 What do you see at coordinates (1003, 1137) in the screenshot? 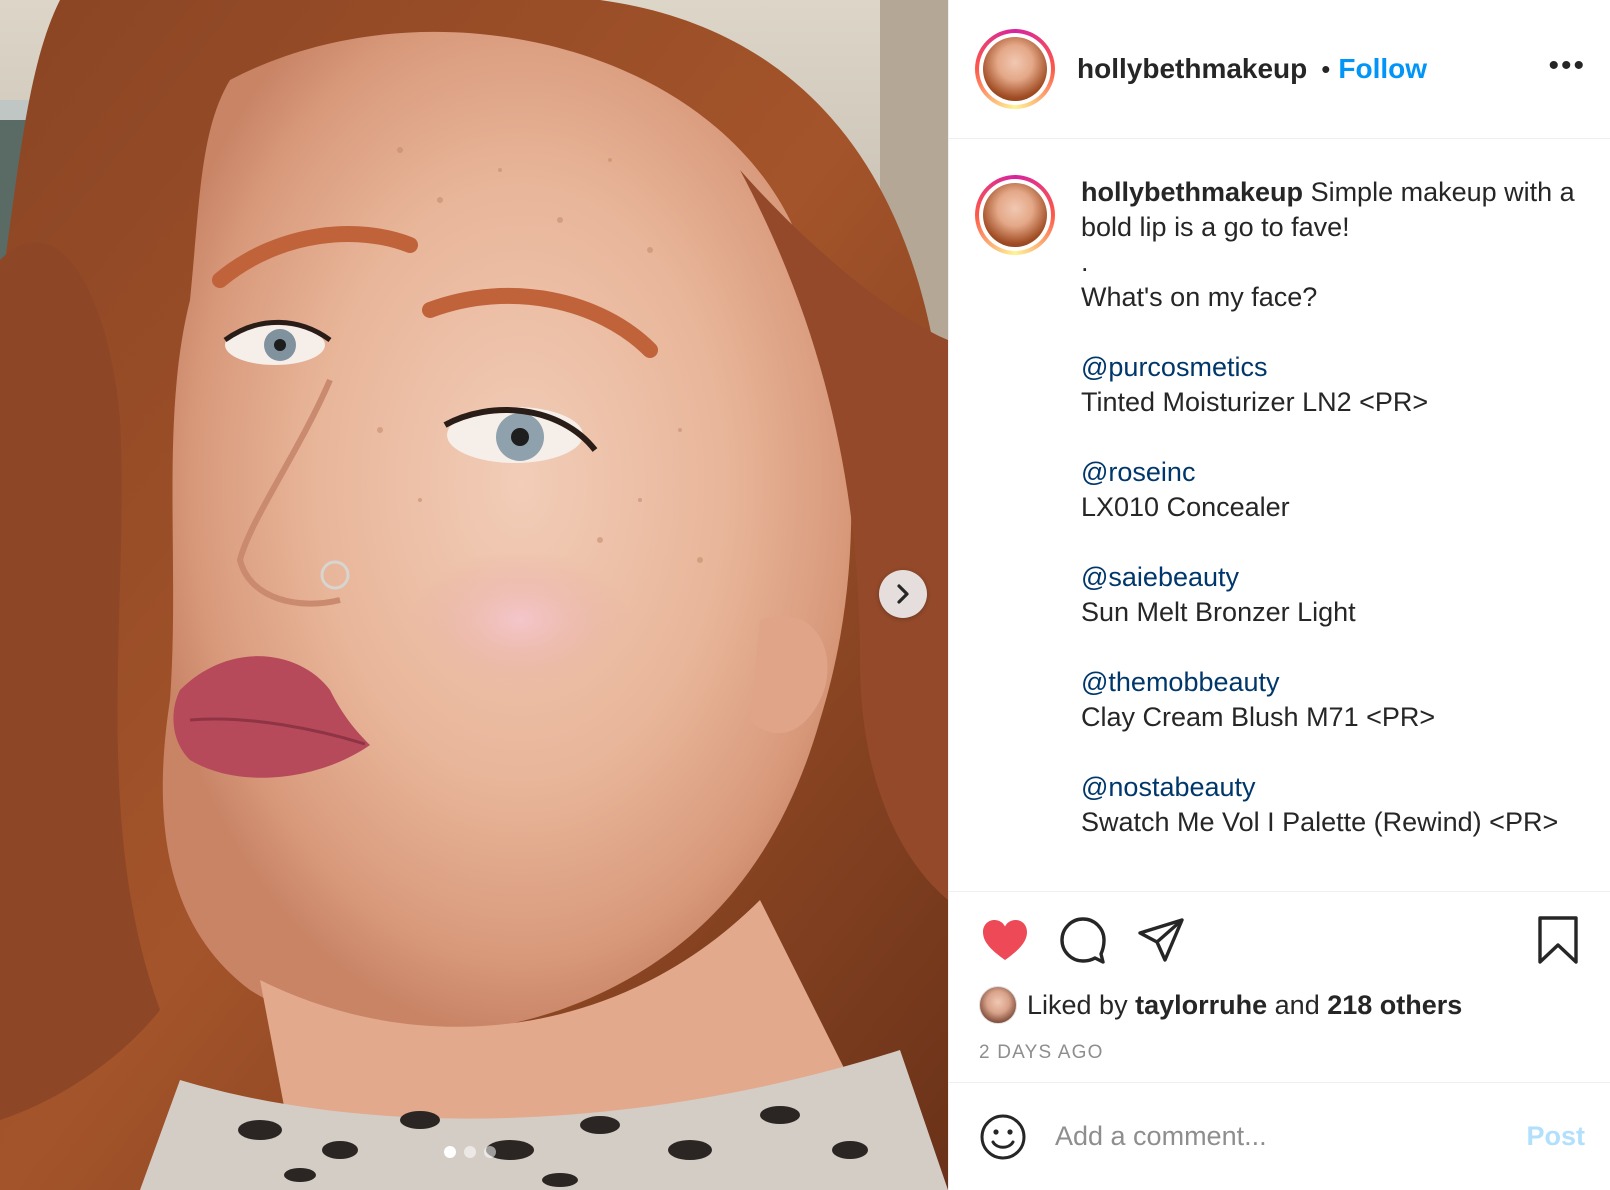
I see `smiley-icon` at bounding box center [1003, 1137].